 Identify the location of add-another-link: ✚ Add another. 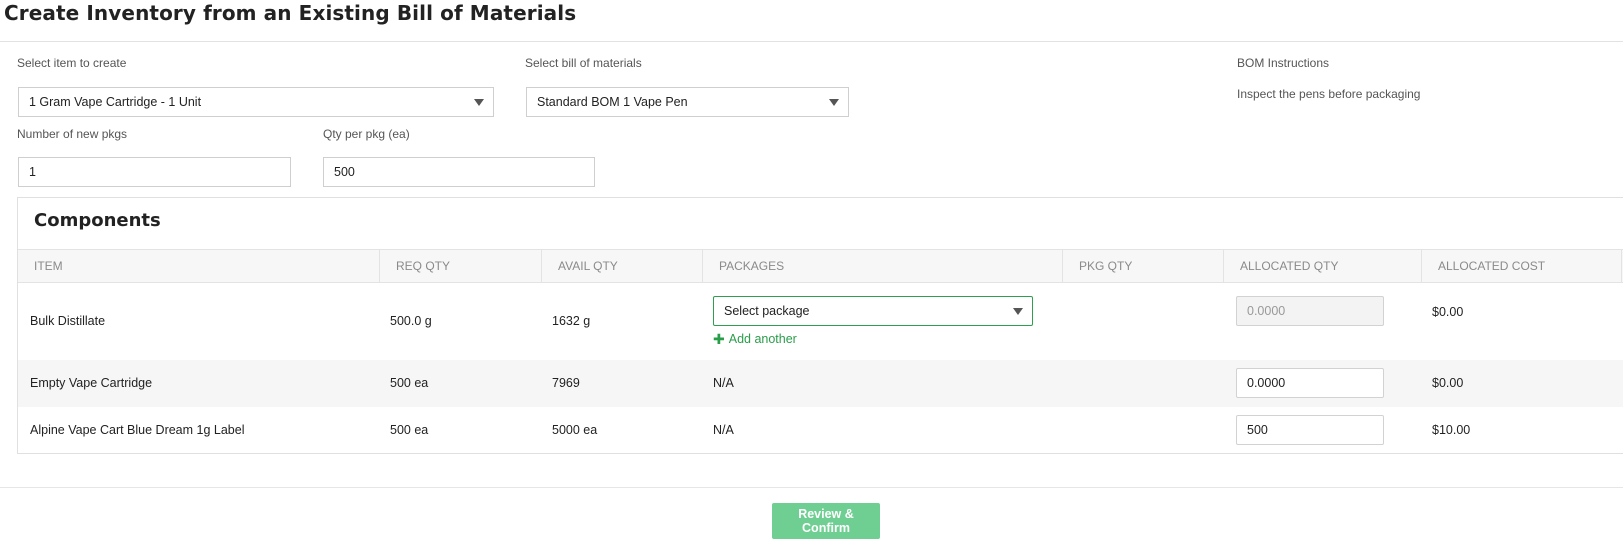
(755, 339).